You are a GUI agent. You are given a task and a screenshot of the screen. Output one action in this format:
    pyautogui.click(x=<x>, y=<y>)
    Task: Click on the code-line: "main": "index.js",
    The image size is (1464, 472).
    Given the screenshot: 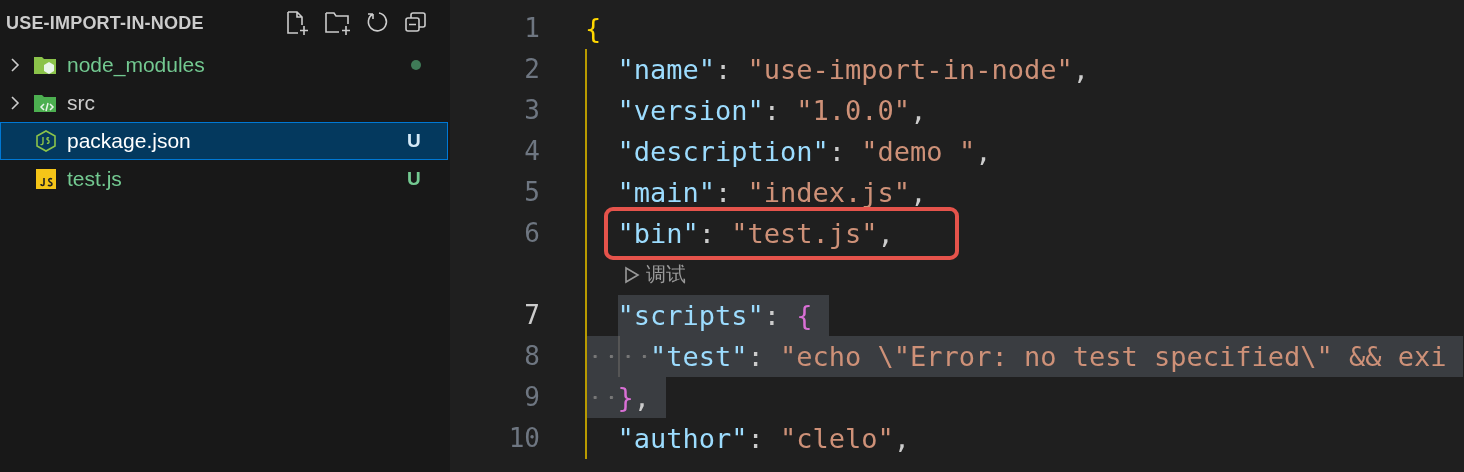 What is the action you would take?
    pyautogui.click(x=772, y=193)
    